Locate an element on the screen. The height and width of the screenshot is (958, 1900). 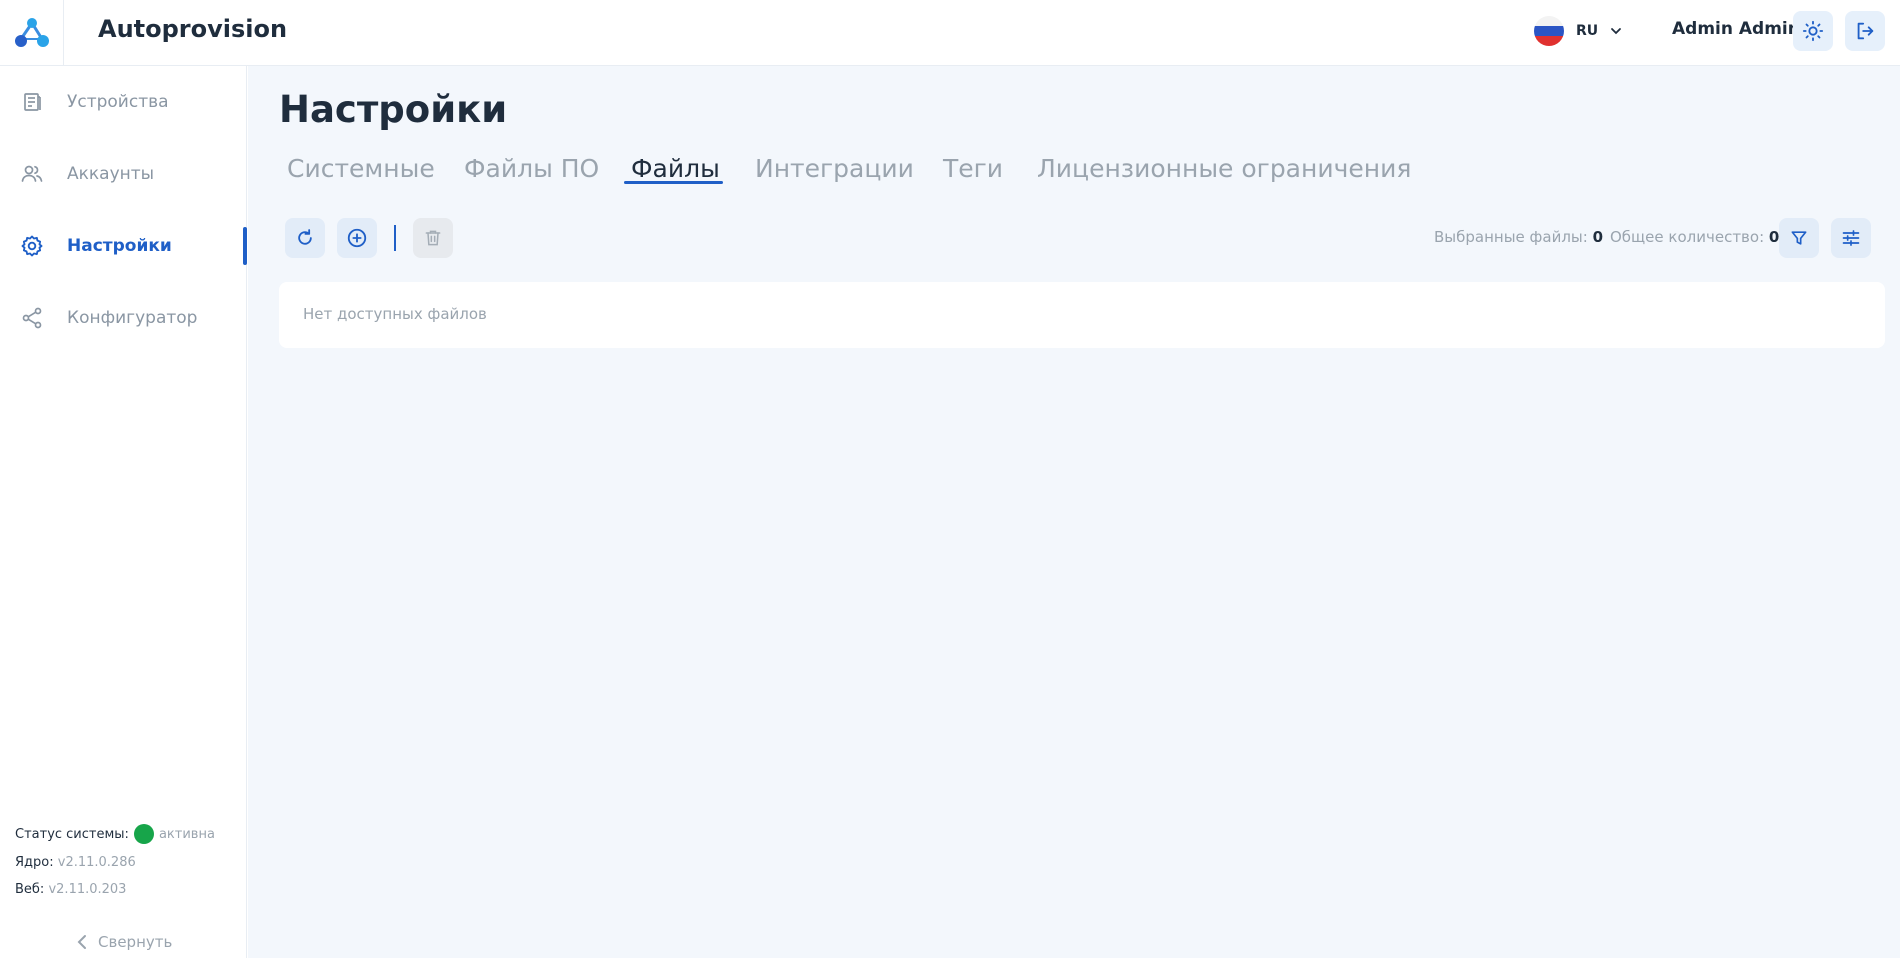
web-version: Веб: v2.11.0.203 is located at coordinates (70, 889).